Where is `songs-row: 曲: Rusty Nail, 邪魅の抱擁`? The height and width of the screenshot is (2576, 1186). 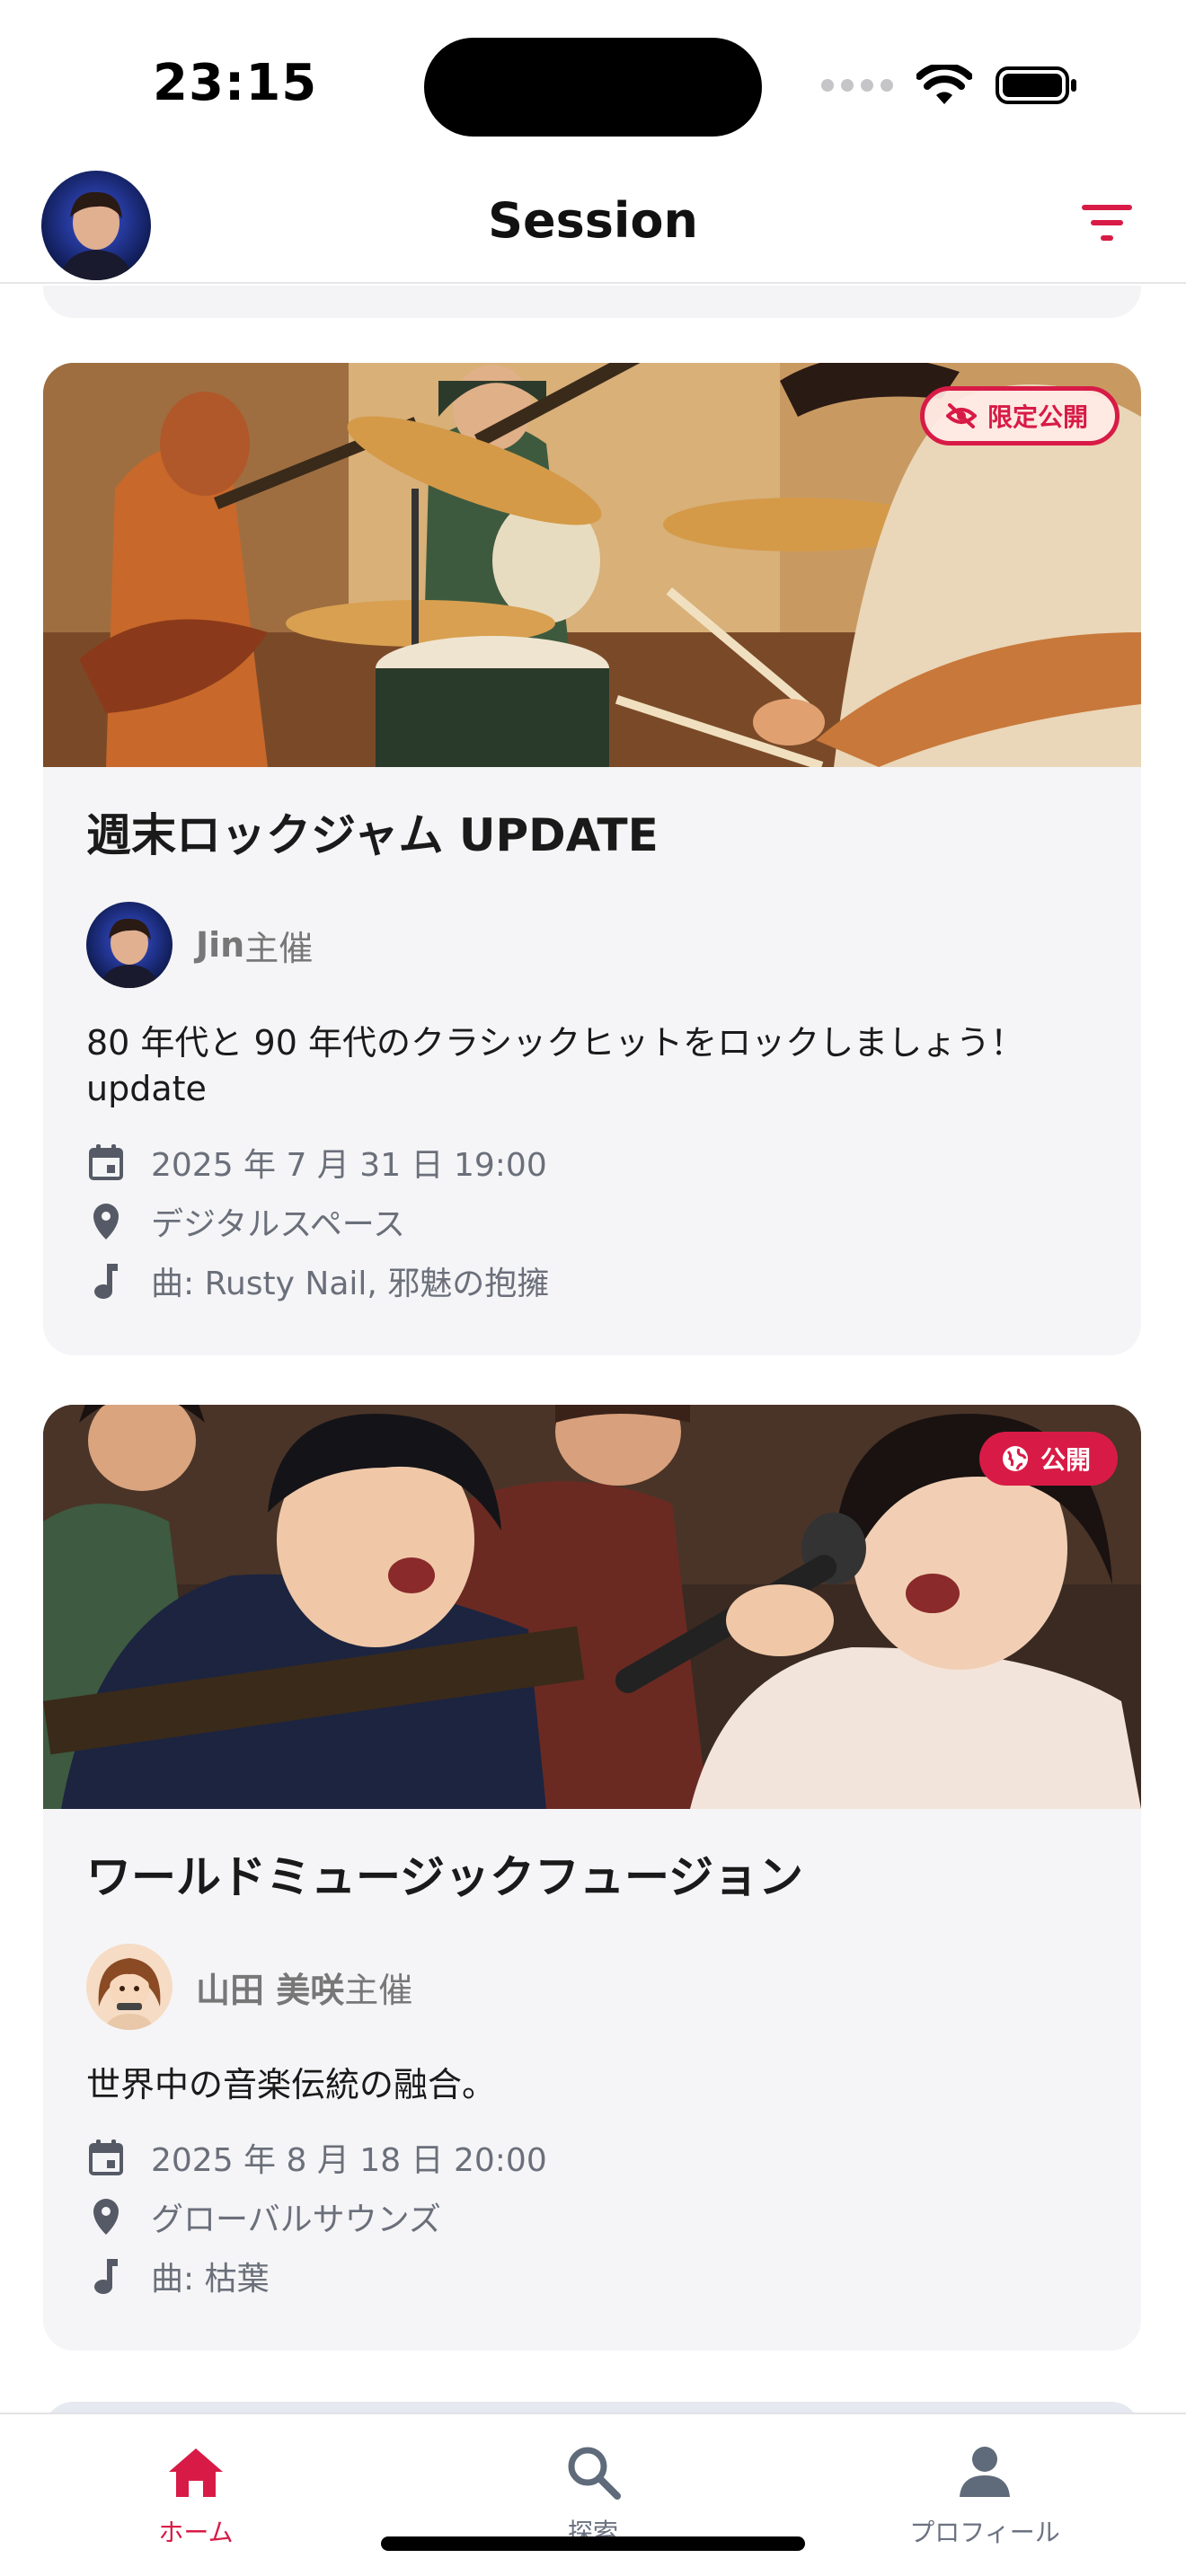 songs-row: 曲: Rusty Nail, 邪魅の抱擁 is located at coordinates (592, 1280).